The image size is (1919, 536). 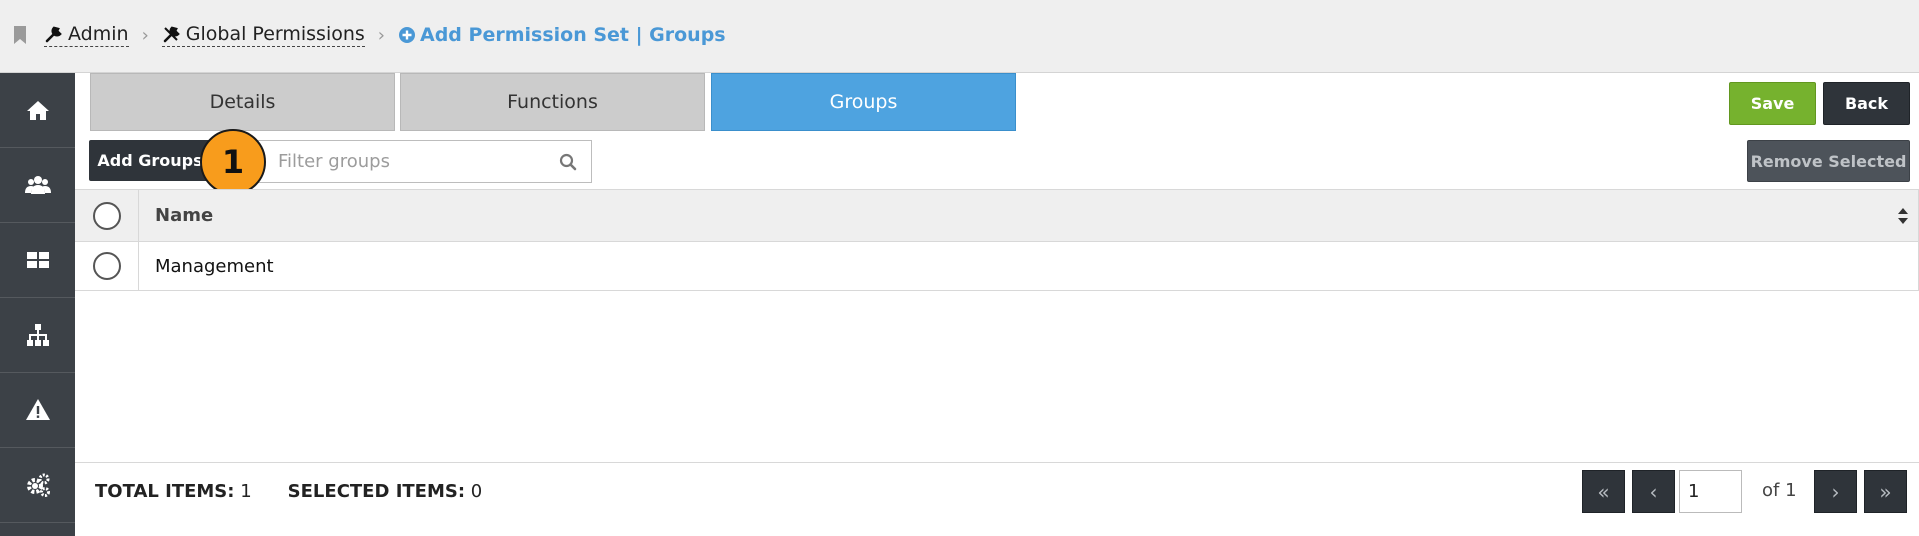 I want to click on sidebar-item-settings, so click(x=37, y=485).